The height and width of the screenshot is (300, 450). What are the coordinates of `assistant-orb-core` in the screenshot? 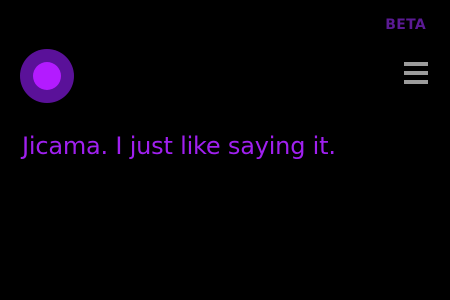 It's located at (47, 76).